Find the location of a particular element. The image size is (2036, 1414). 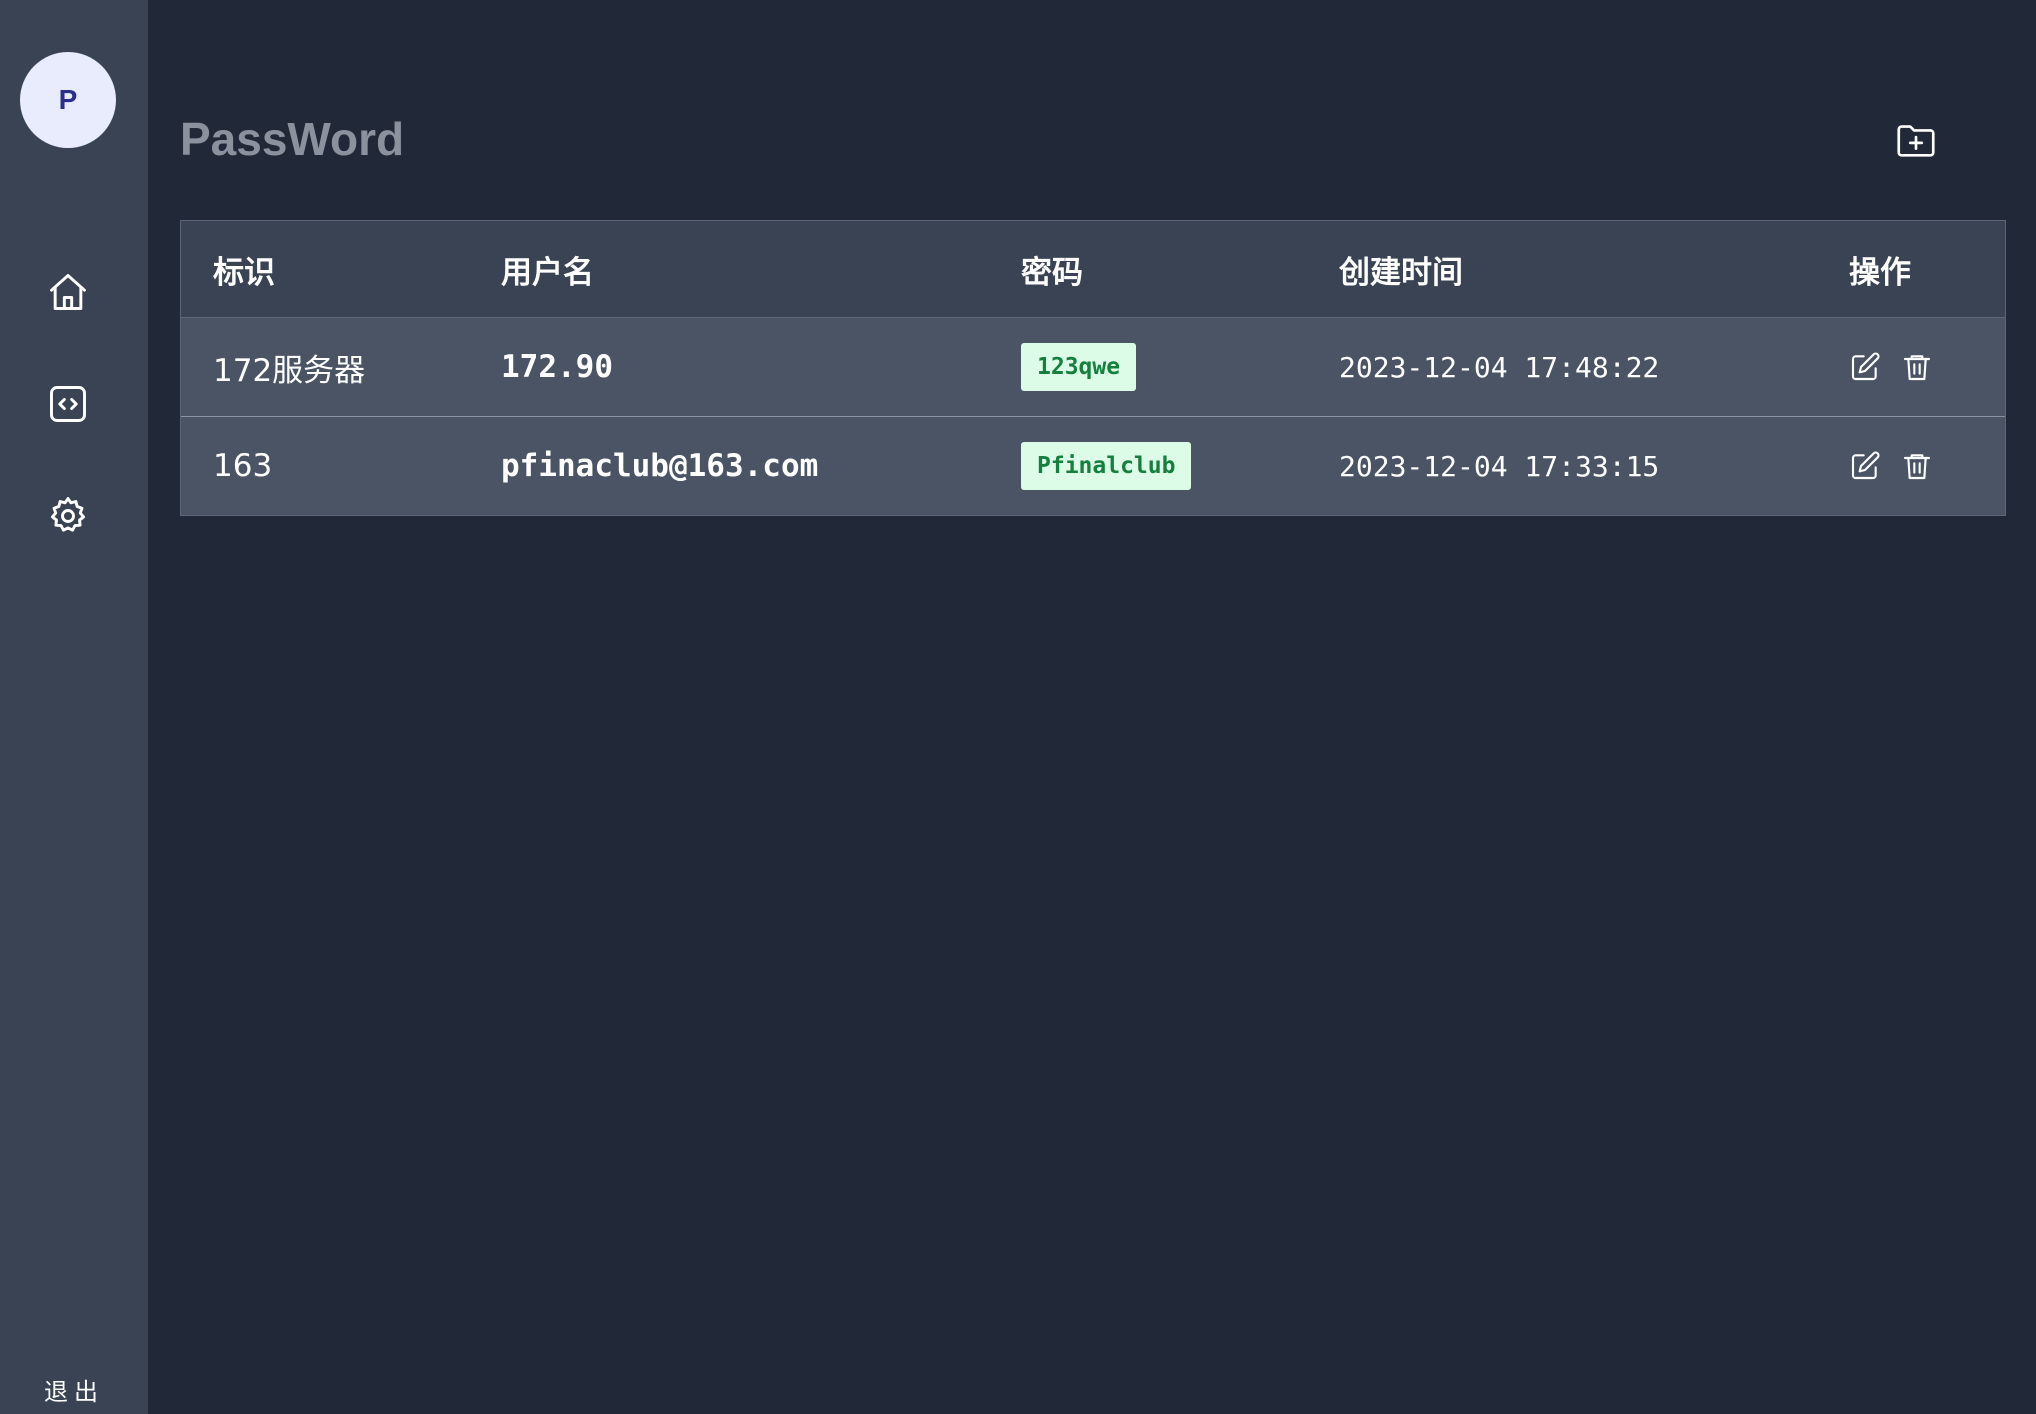

password-badge: 123qwe is located at coordinates (1079, 367).